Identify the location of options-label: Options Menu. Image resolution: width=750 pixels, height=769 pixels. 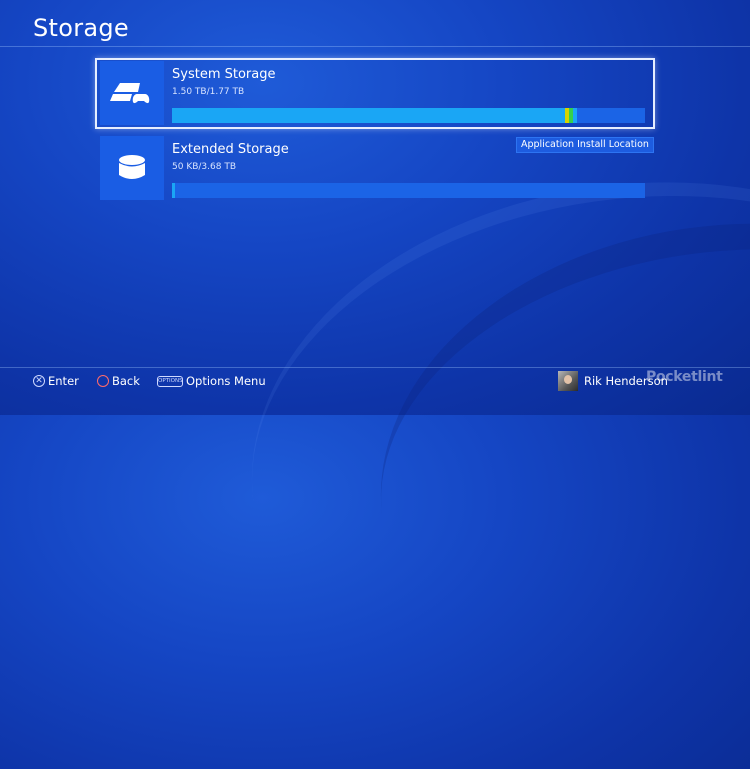
(226, 381).